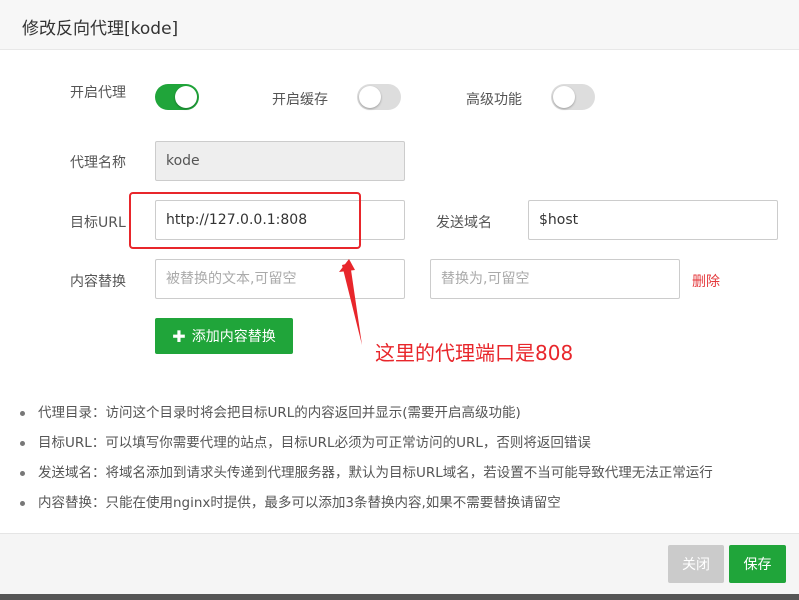 Image resolution: width=799 pixels, height=600 pixels. What do you see at coordinates (696, 564) in the screenshot?
I see `close-button: 关闭` at bounding box center [696, 564].